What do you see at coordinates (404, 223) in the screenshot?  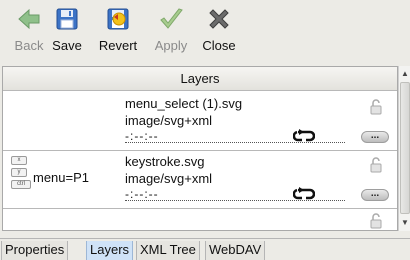 I see `scroll-down-icon: ▼` at bounding box center [404, 223].